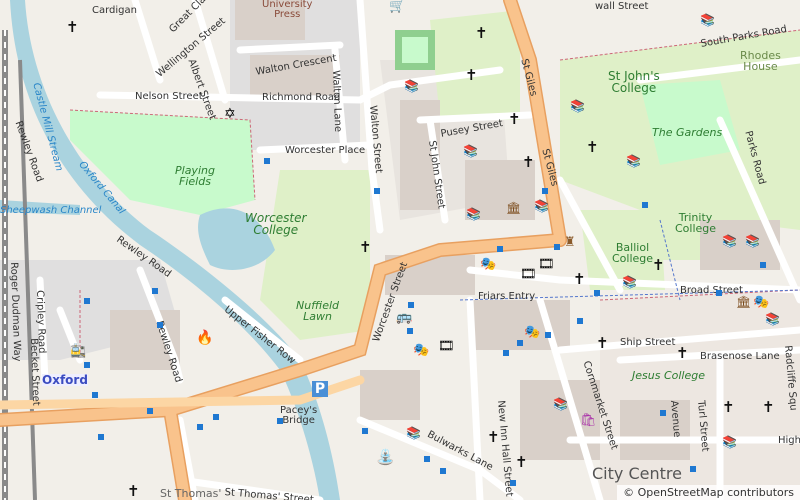 This screenshot has width=800, height=500. I want to click on street-label-nelson-street: Nelson Street, so click(169, 96).